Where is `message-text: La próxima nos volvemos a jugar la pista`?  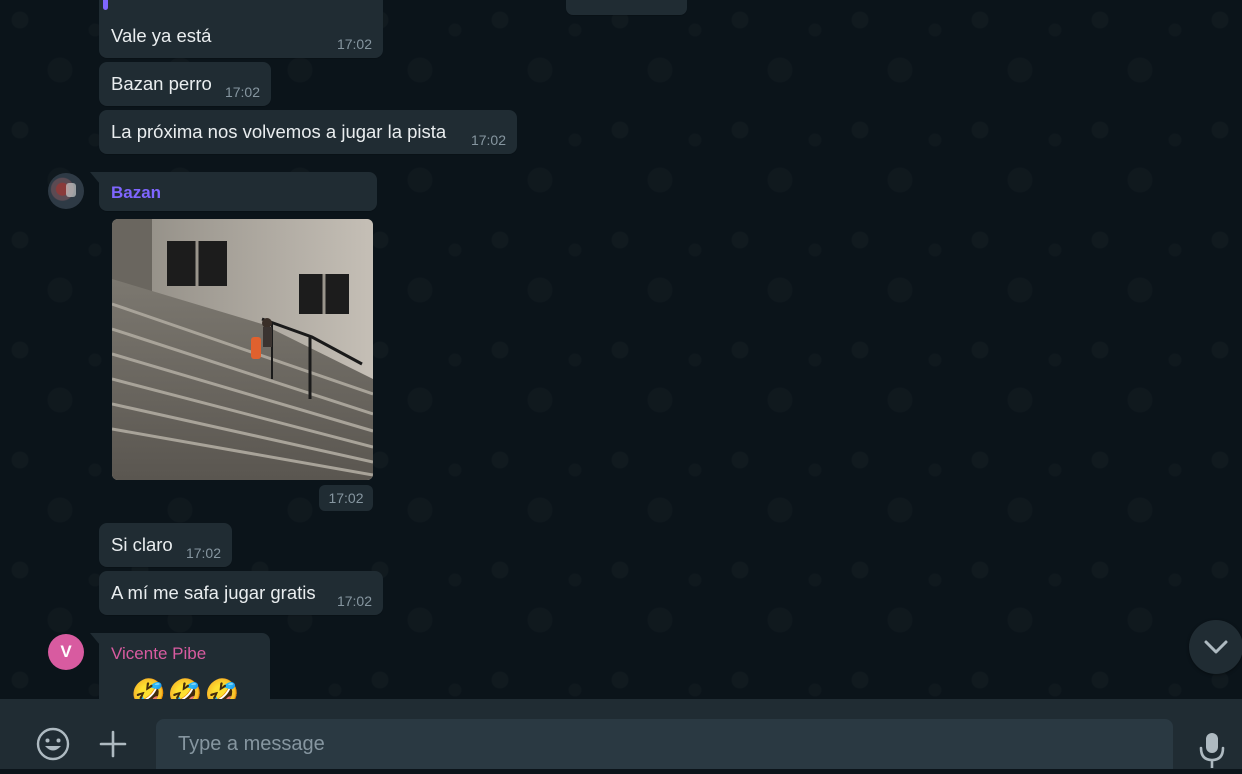
message-text: La próxima nos volvemos a jugar la pista is located at coordinates (279, 131).